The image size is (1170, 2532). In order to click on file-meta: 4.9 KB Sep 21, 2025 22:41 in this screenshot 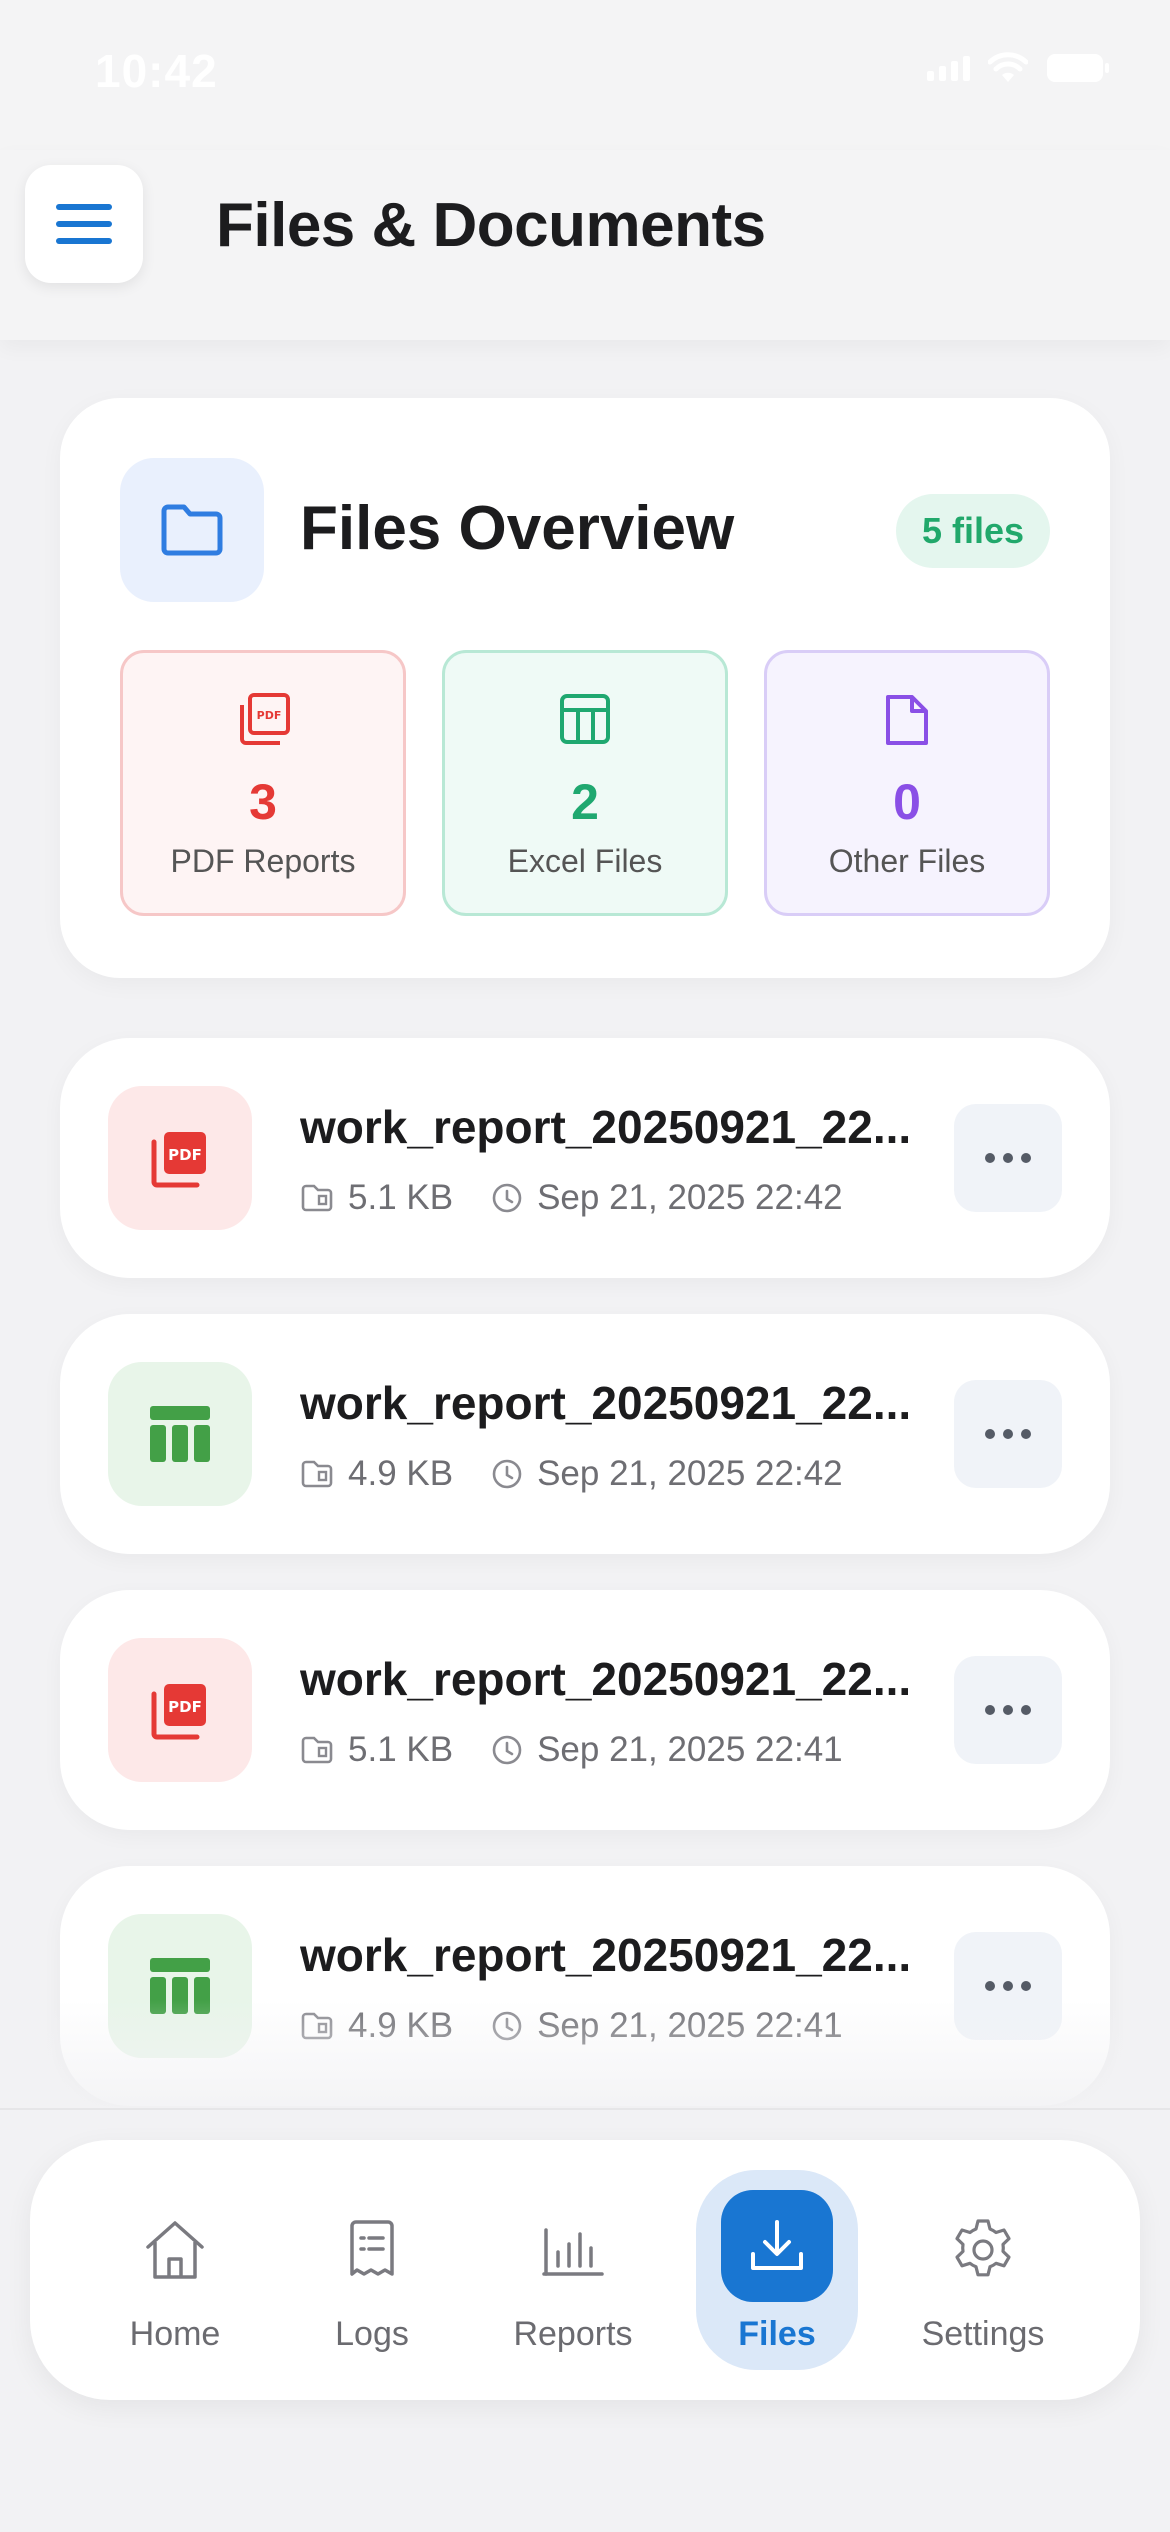, I will do `click(571, 2026)`.